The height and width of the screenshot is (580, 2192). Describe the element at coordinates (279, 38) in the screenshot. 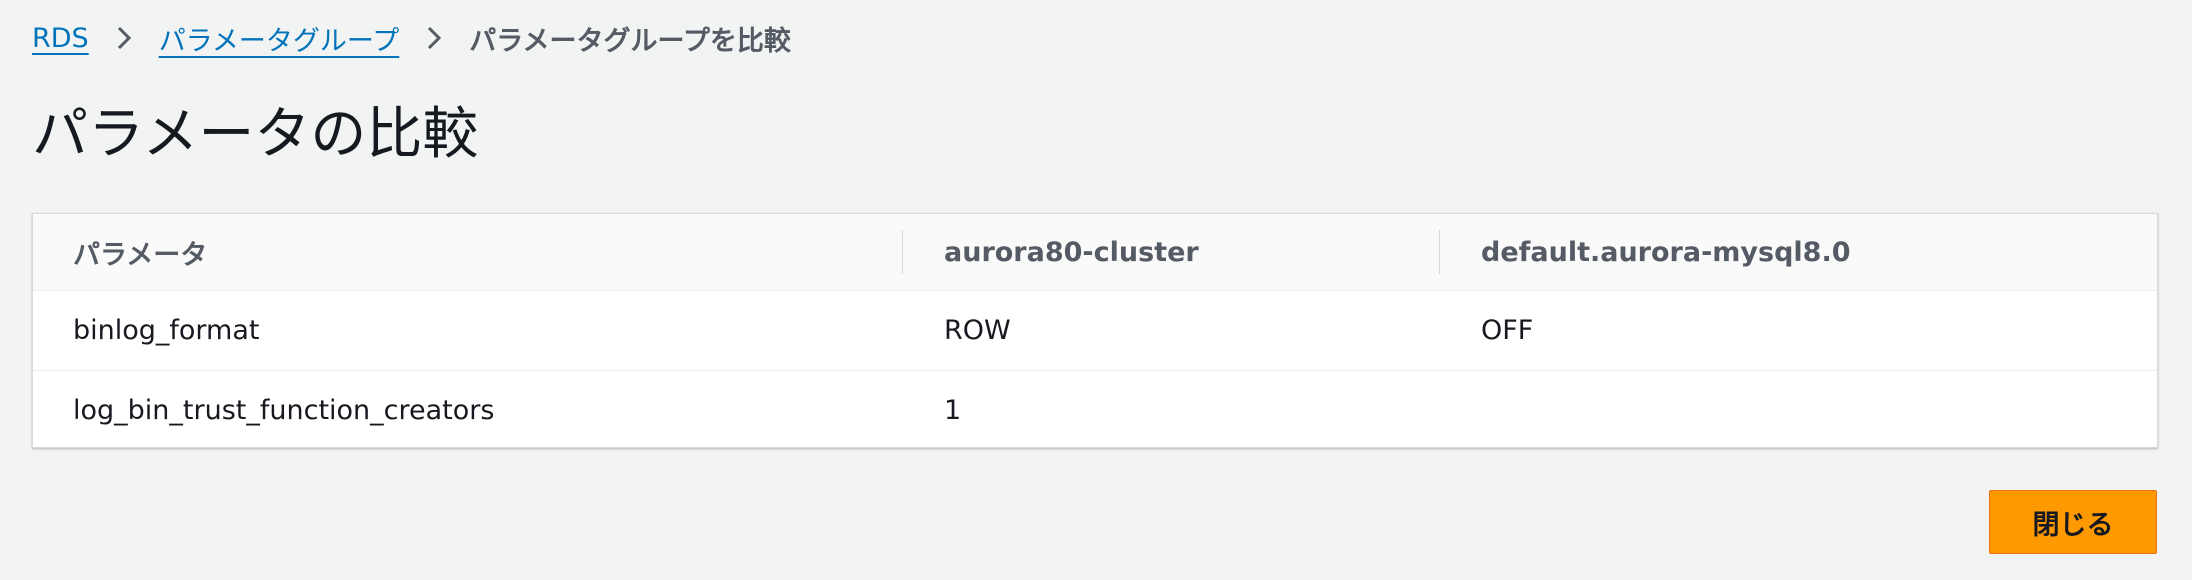

I see `breadcrumb-link-parameter-groups: パラメータグループ` at that location.